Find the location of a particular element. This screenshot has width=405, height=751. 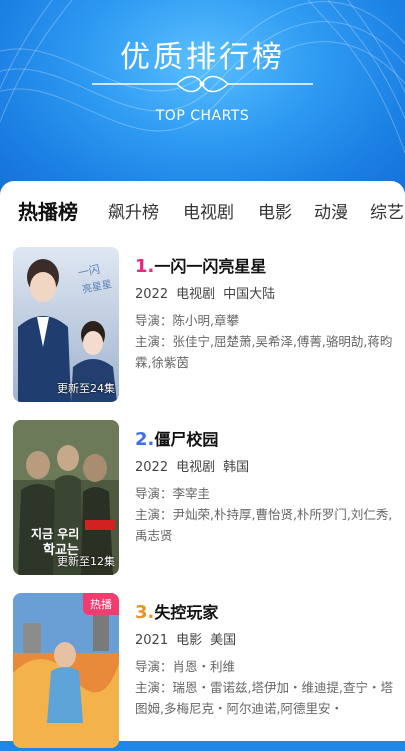

genre-type: 电影 is located at coordinates (189, 640).